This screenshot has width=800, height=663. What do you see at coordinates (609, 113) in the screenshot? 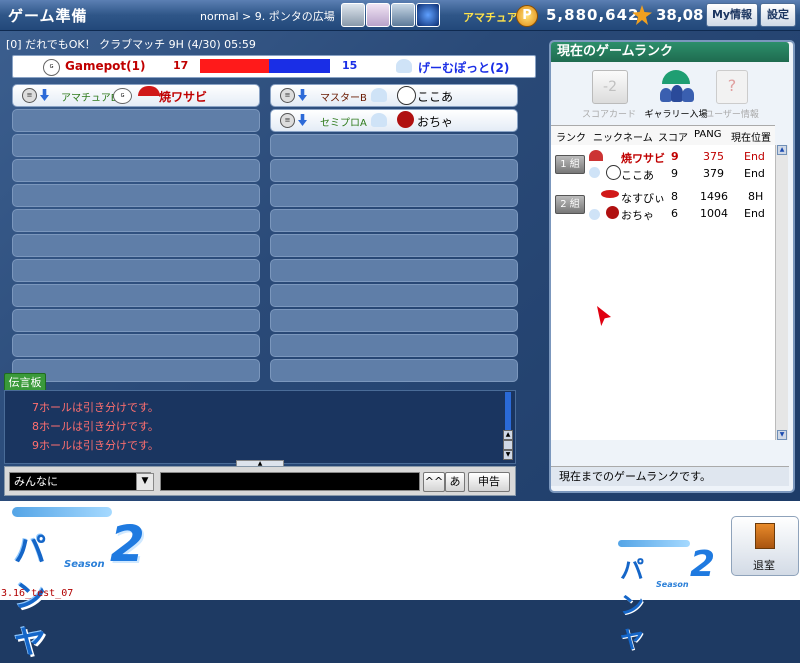
I see `scorecard-tab: スコアカード` at bounding box center [609, 113].